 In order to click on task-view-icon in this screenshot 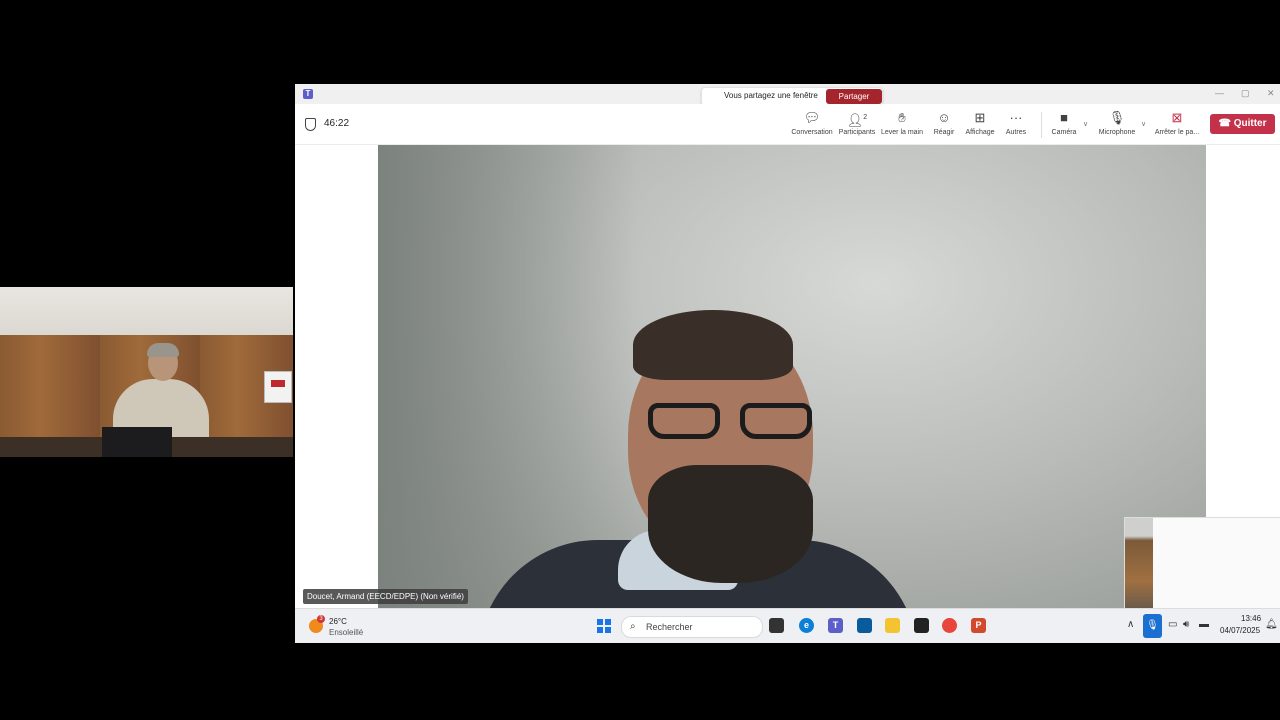, I will do `click(776, 625)`.